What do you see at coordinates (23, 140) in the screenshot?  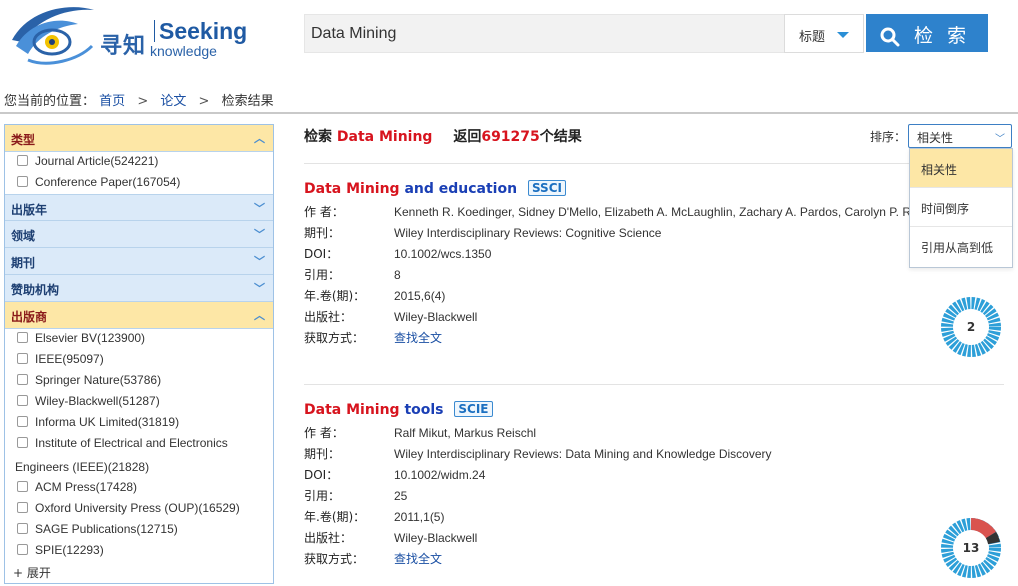 I see `facet-header-label: 类型` at bounding box center [23, 140].